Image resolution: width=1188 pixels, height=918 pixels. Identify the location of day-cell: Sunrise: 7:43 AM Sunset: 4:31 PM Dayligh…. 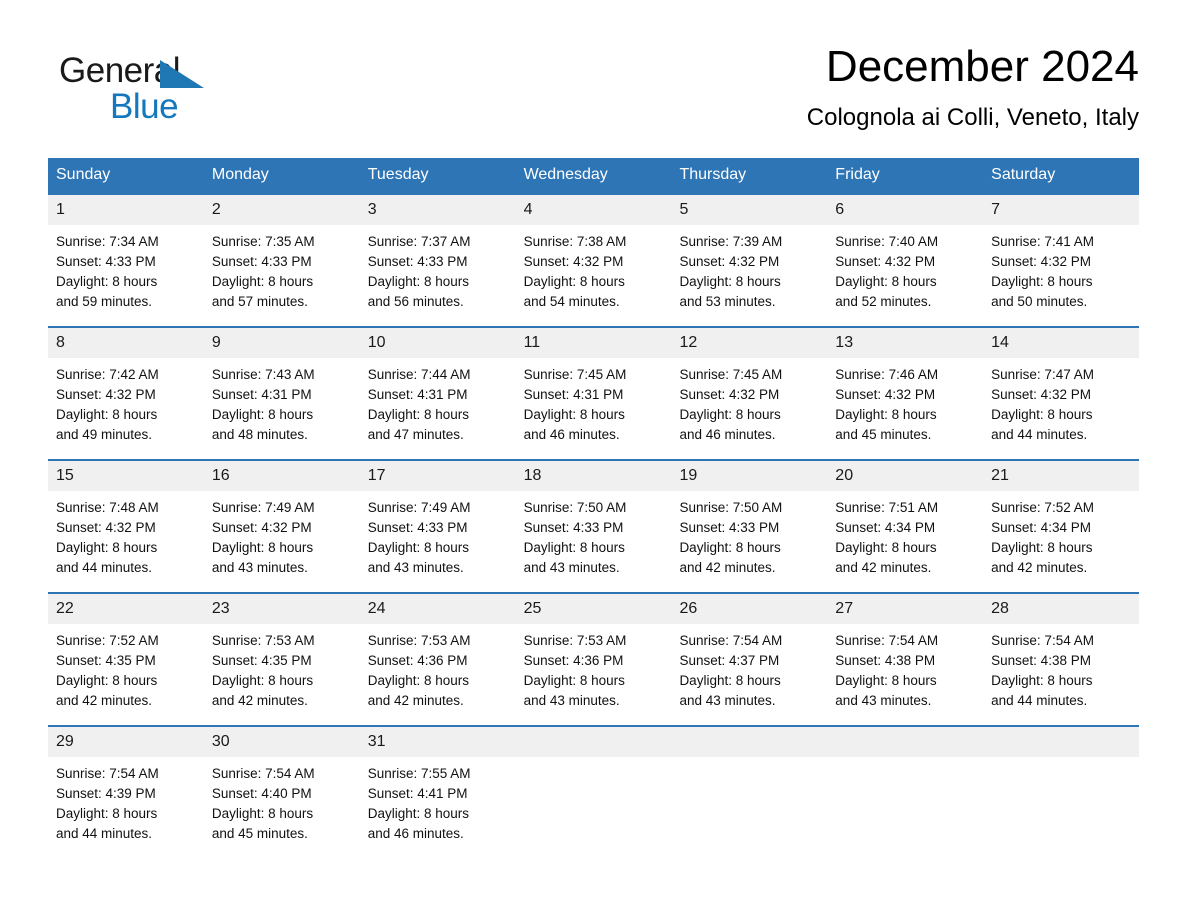
(282, 408).